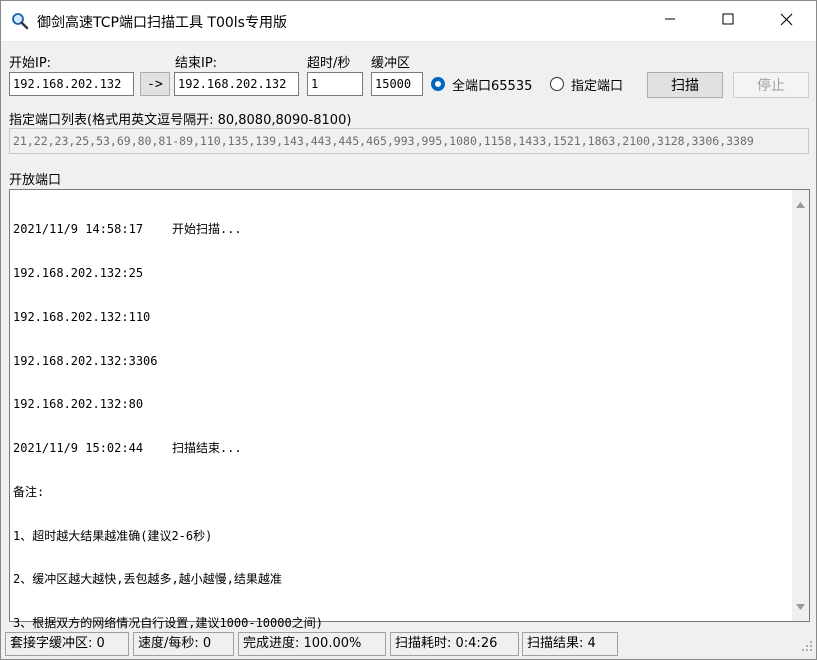  What do you see at coordinates (408, 21) in the screenshot?
I see `title-bar: 御剑高速TCP端口扫描工具 T00ls专用版` at bounding box center [408, 21].